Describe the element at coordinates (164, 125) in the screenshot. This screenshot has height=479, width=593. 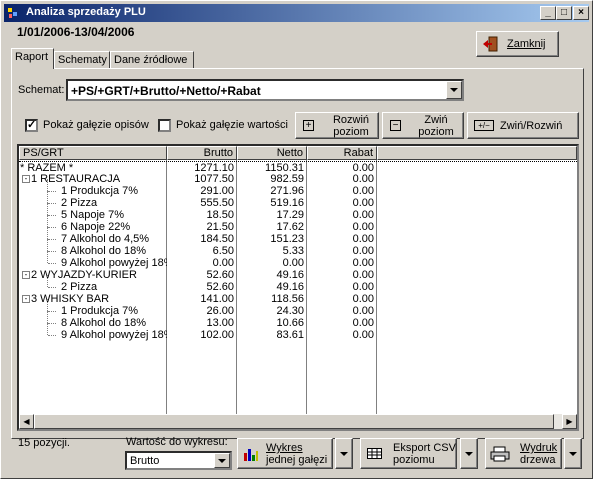
I see `show-values-checkbox` at that location.